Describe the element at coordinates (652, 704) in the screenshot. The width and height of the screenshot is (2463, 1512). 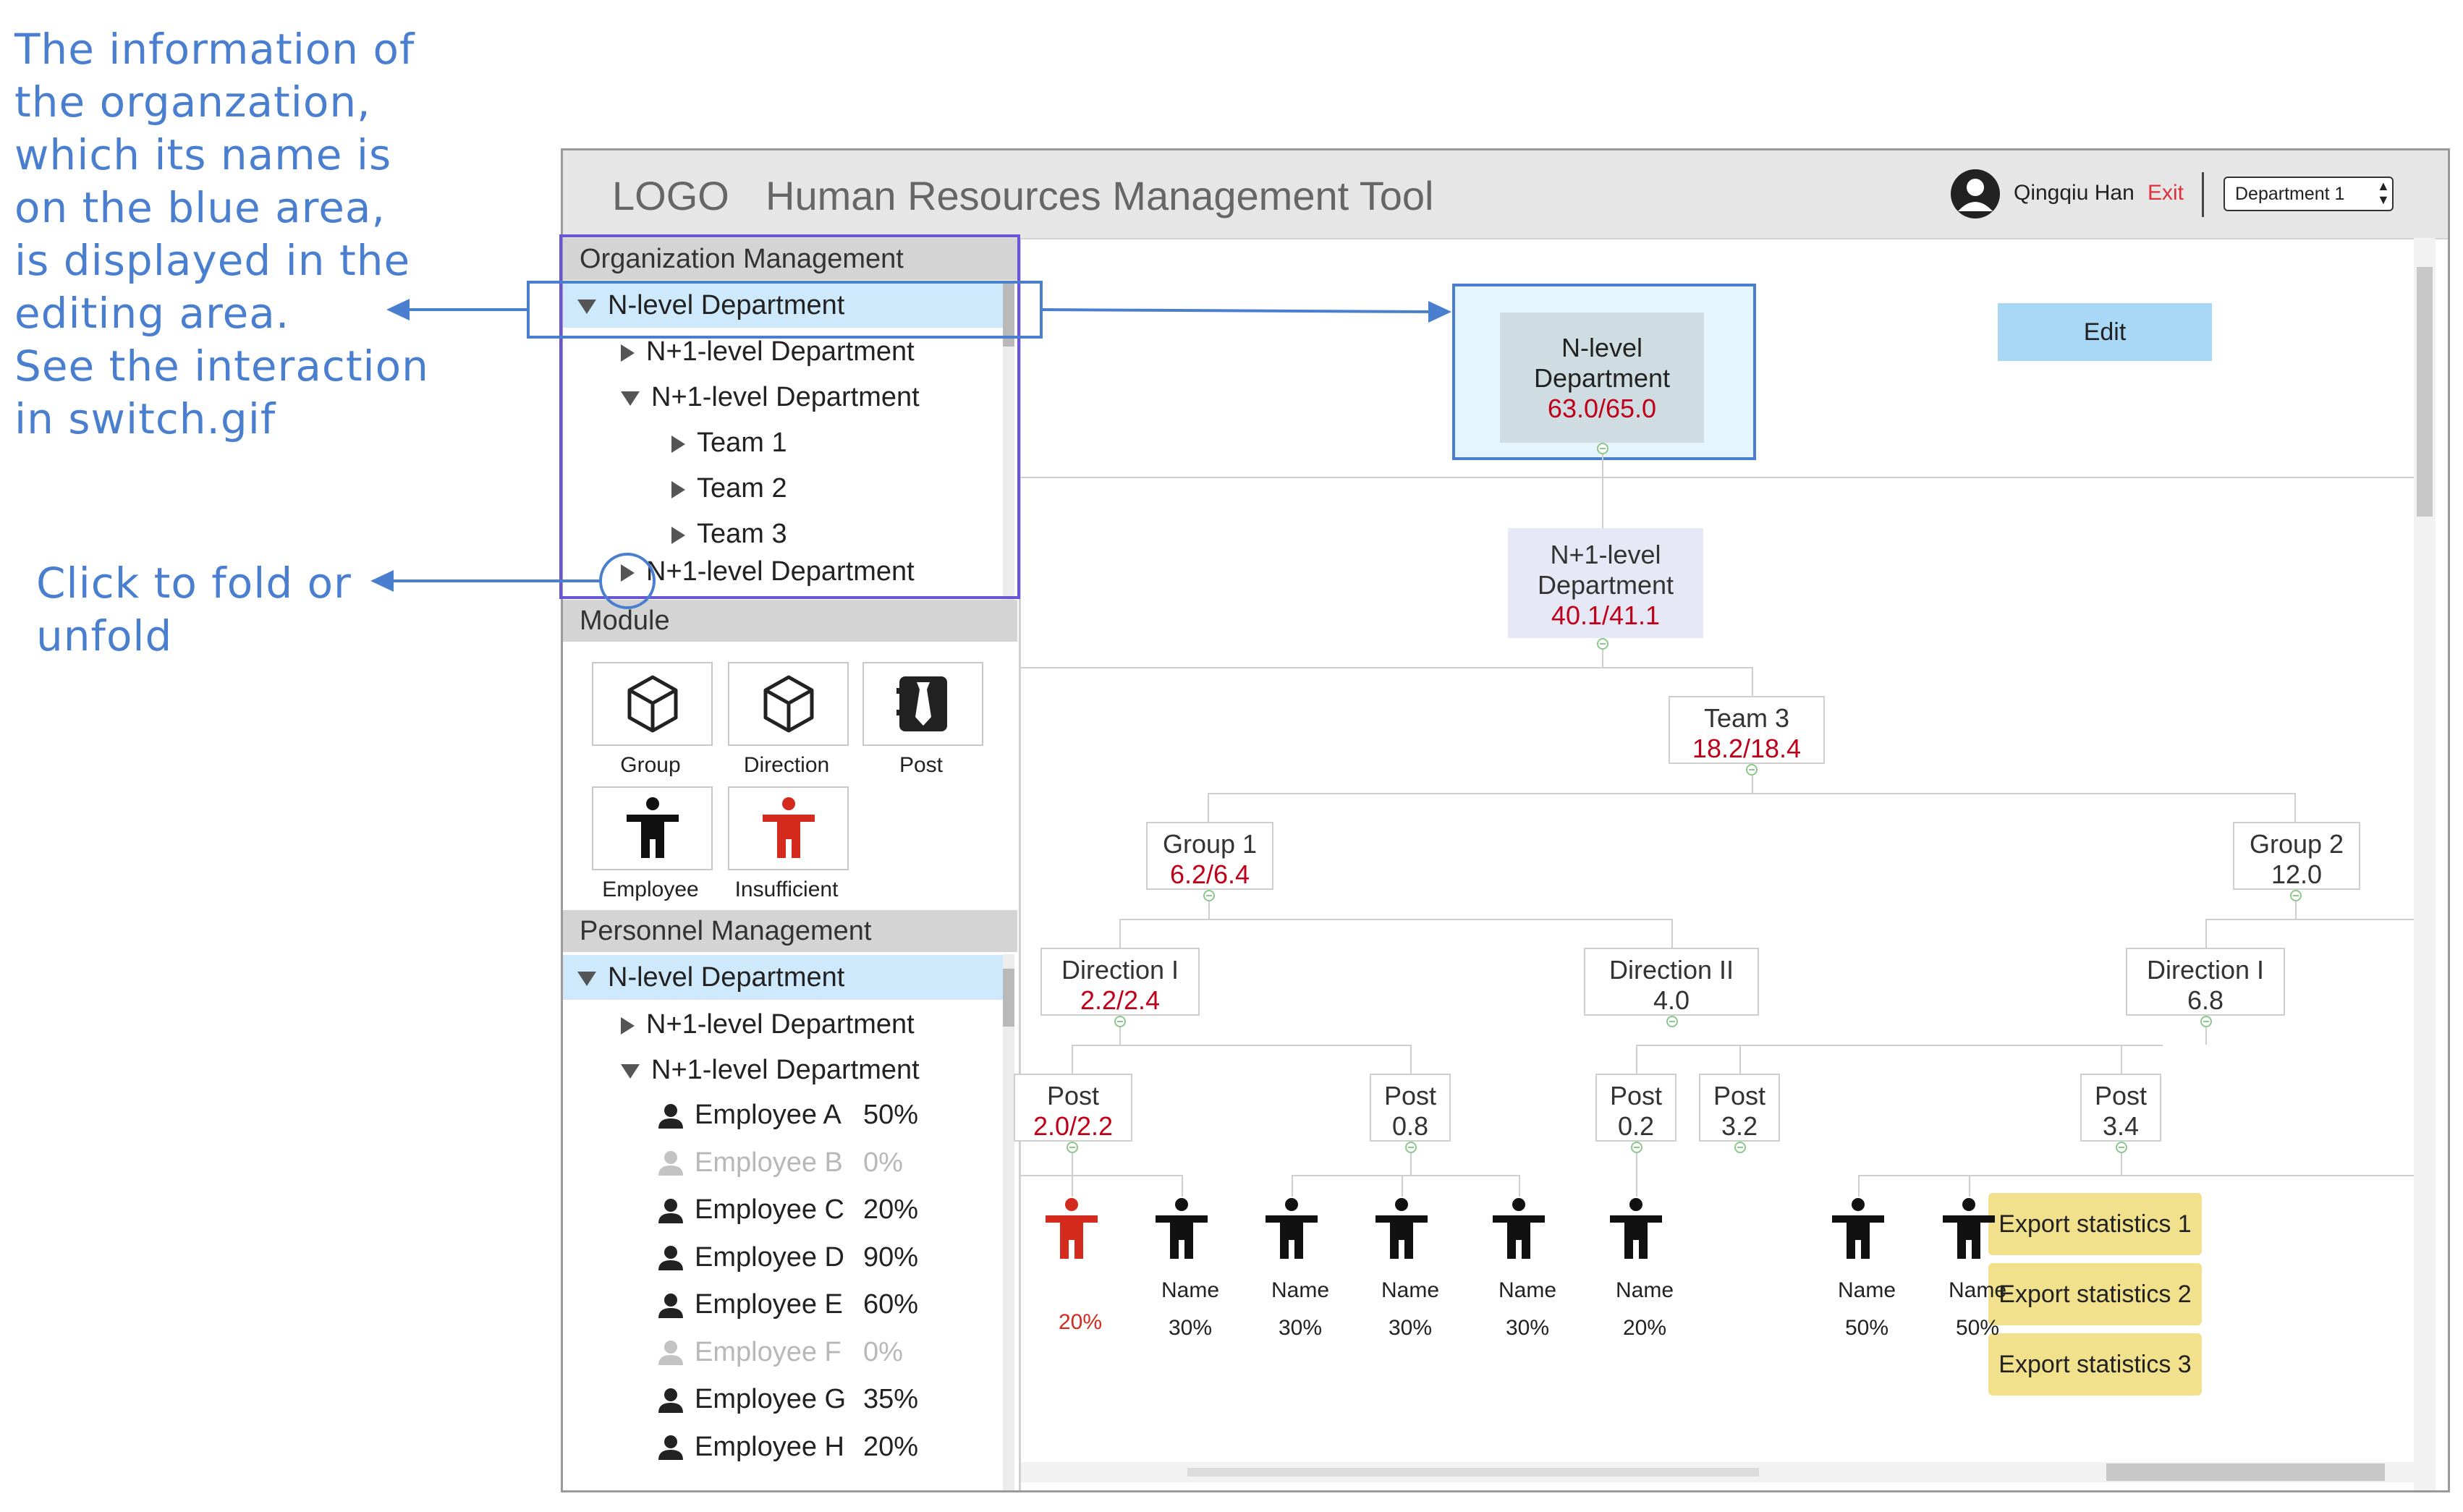
I see `module-group` at that location.